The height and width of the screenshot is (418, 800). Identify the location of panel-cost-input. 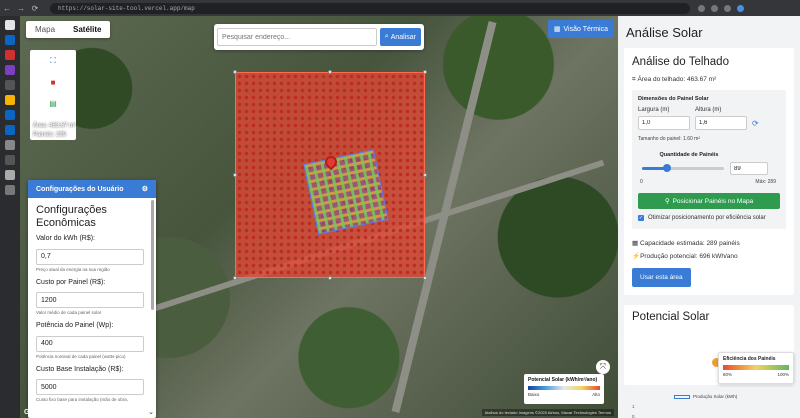
(90, 300).